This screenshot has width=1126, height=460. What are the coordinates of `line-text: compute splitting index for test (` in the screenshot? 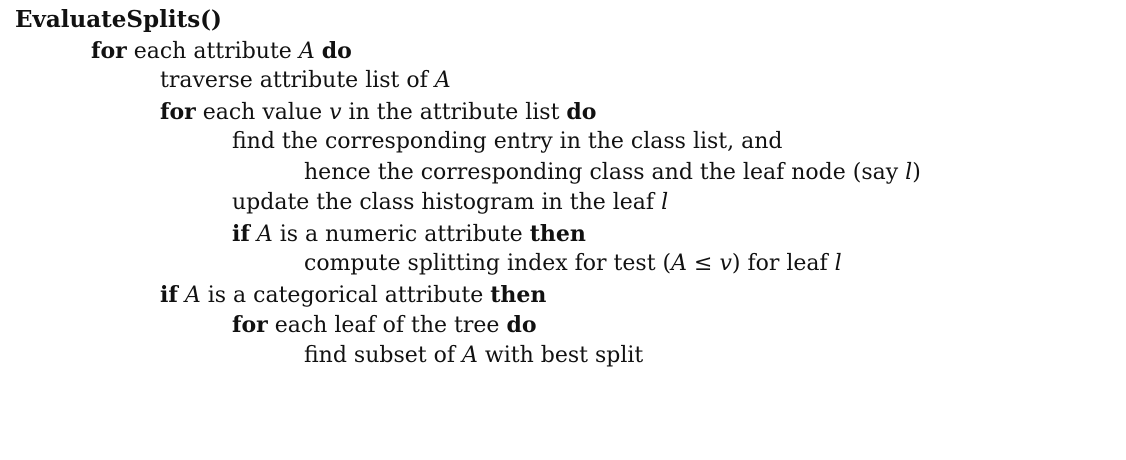 It's located at (488, 263).